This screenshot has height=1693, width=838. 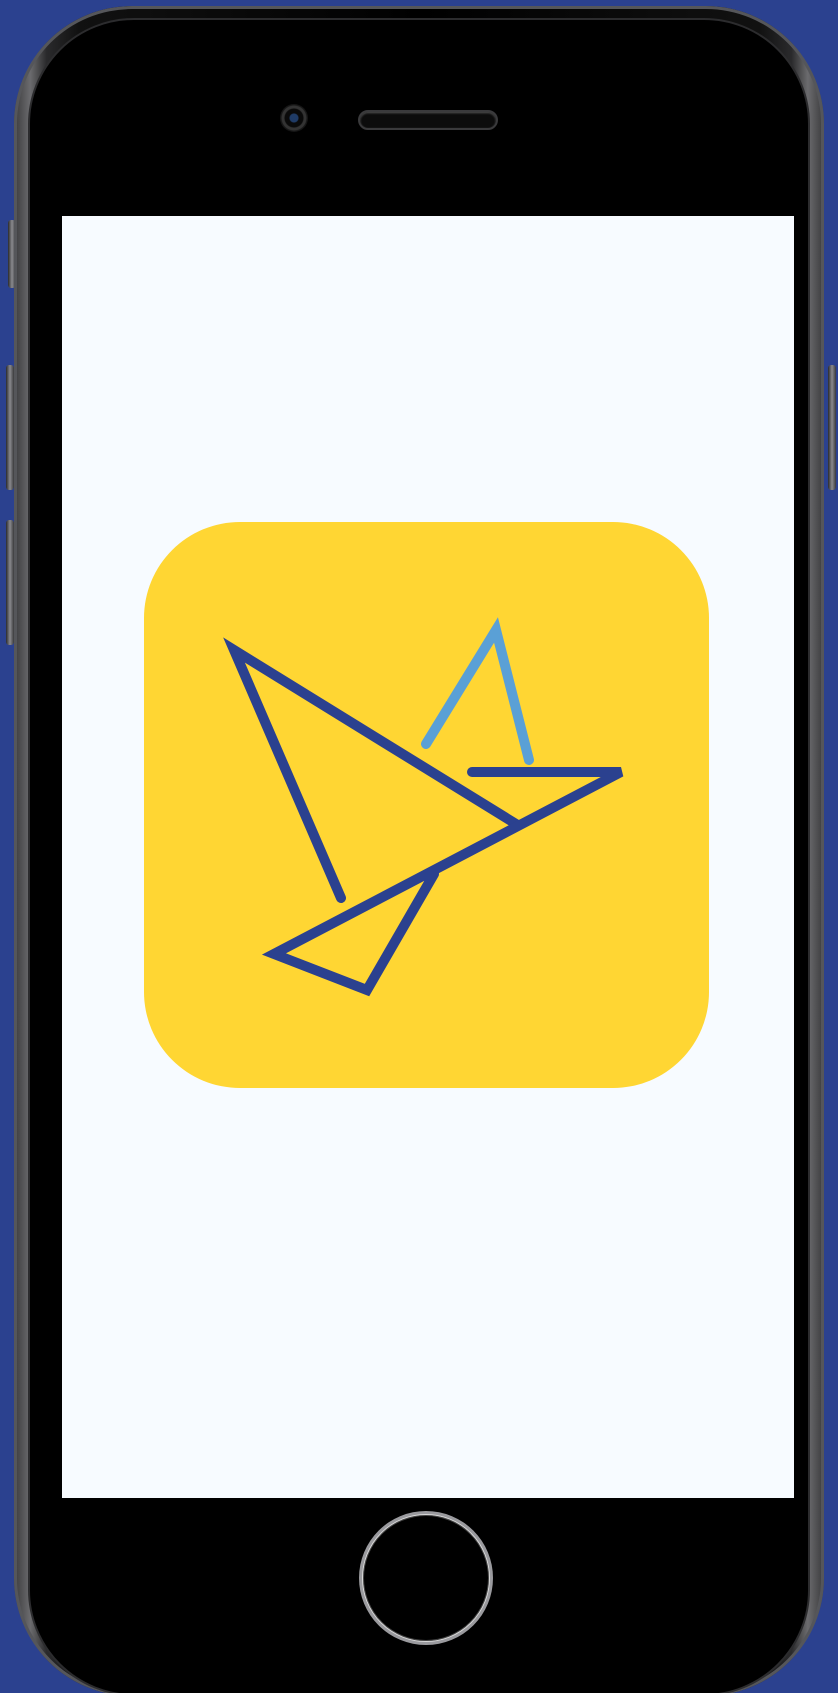 I want to click on volume-down-button, so click(x=10, y=582).